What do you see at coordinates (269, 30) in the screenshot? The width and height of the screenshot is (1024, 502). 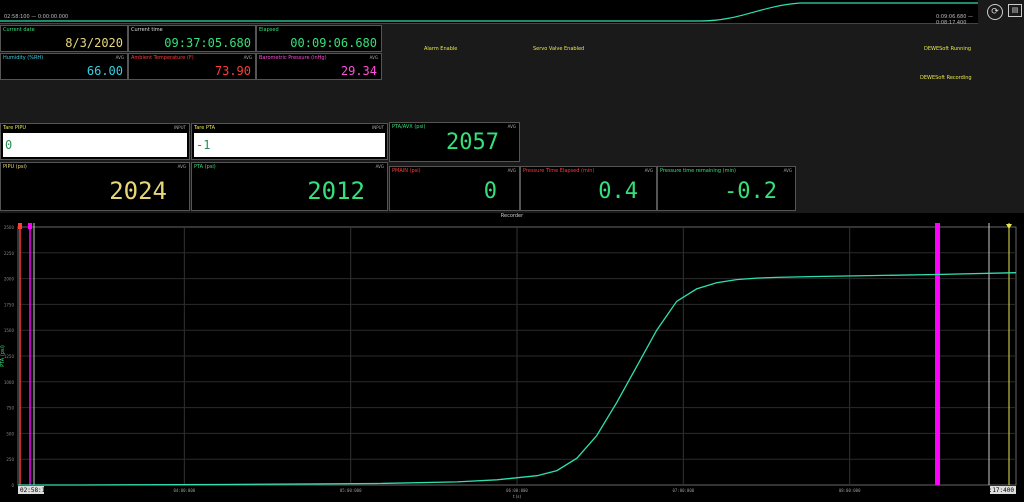 I see `elapsed-label: Elapsed` at bounding box center [269, 30].